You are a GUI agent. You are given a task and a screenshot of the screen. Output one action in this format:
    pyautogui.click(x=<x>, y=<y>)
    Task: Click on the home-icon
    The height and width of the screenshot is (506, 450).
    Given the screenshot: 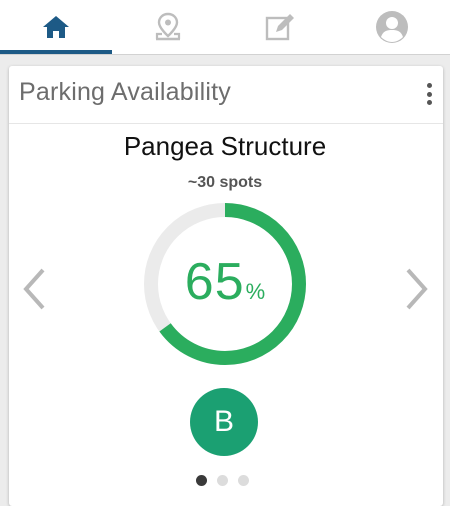 What is the action you would take?
    pyautogui.click(x=56, y=27)
    